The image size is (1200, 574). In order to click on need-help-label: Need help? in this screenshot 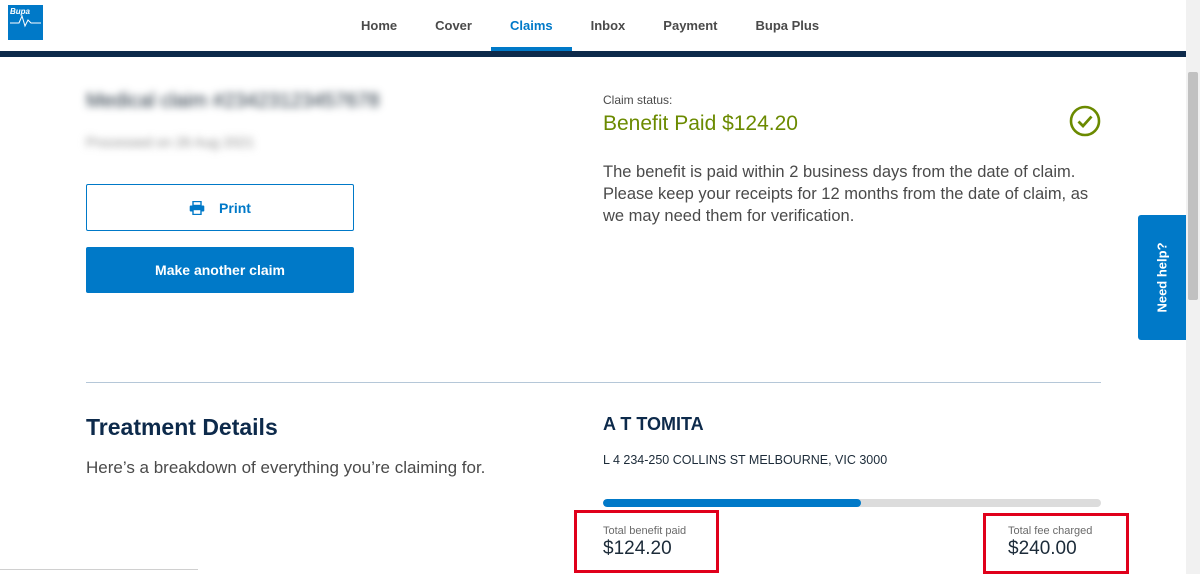, I will do `click(1162, 277)`.